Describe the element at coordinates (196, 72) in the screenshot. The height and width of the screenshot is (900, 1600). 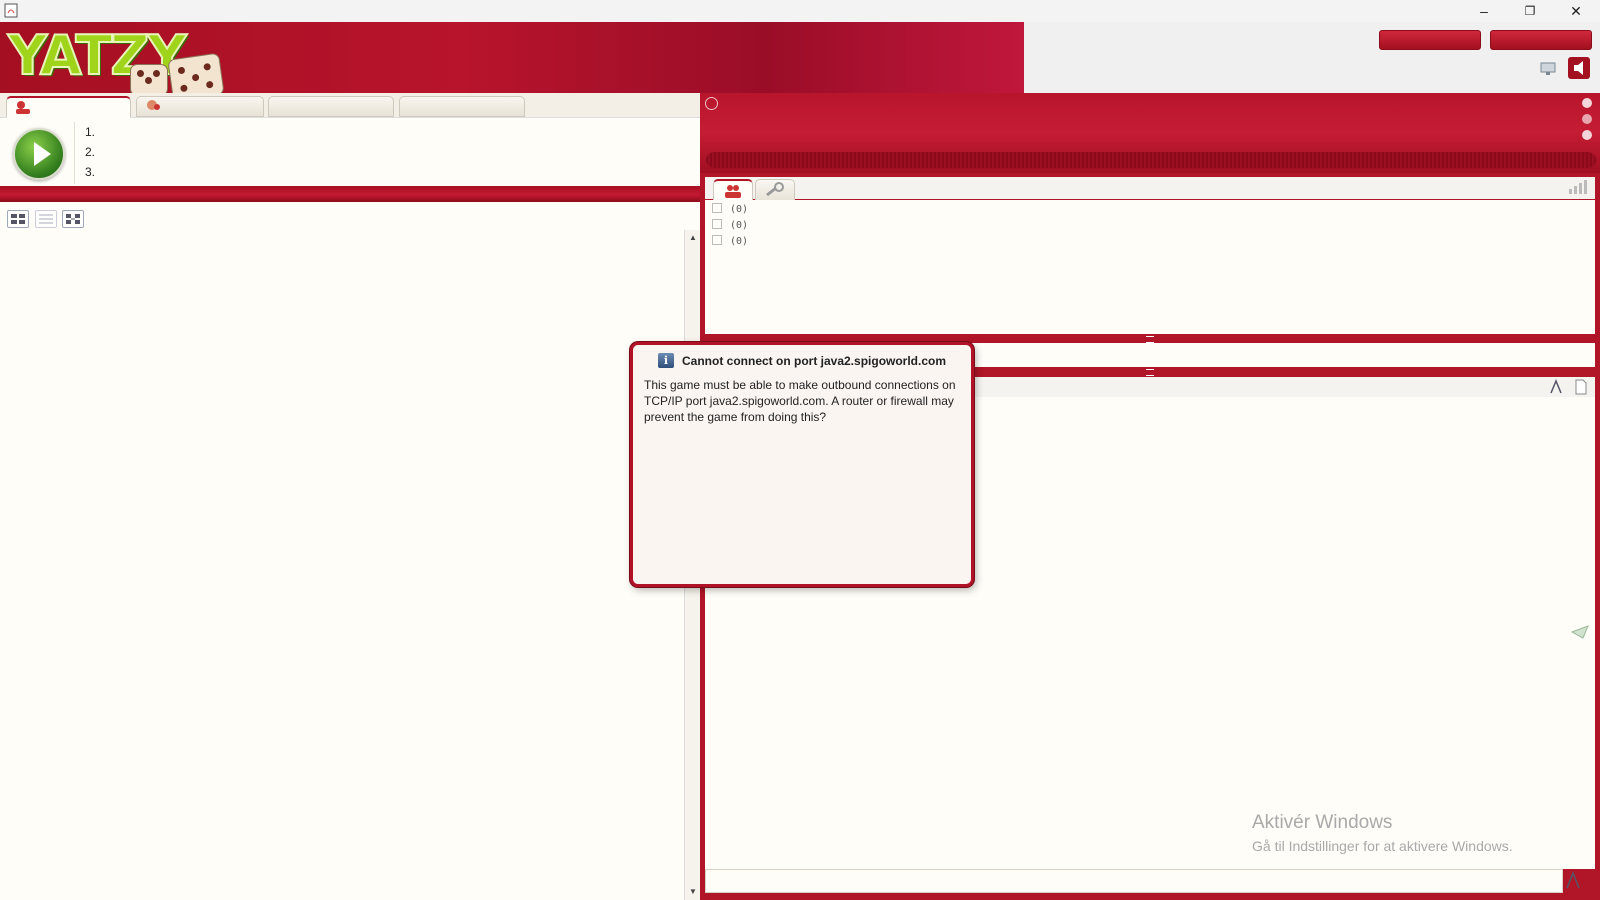
I see `dice-icon-large` at that location.